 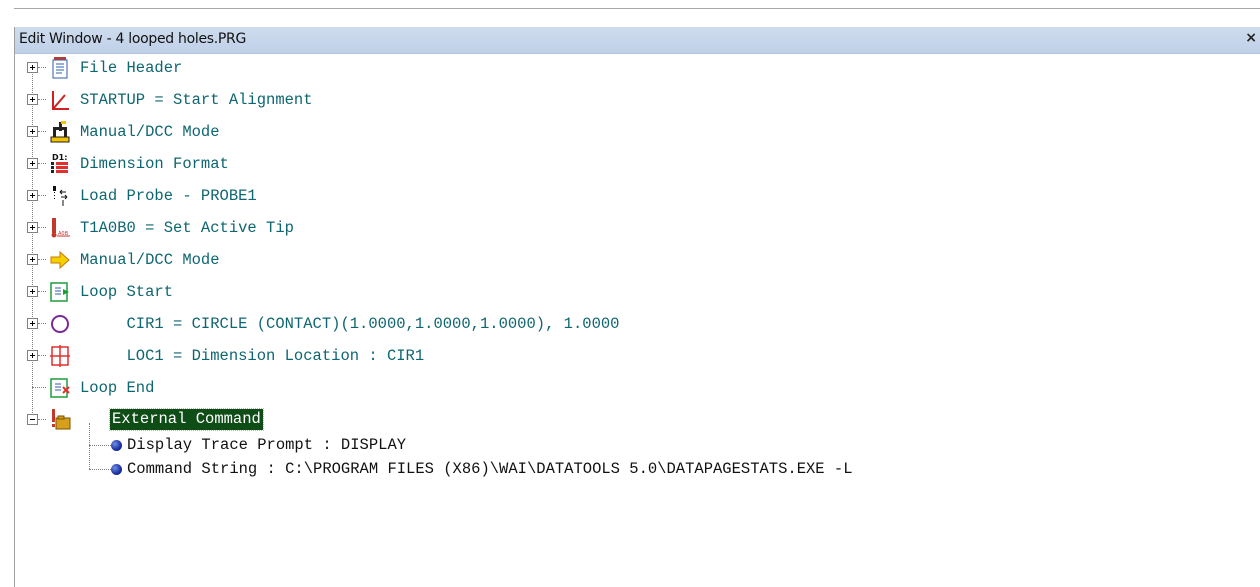 What do you see at coordinates (127, 292) in the screenshot?
I see `tree-item-label: Loop Start` at bounding box center [127, 292].